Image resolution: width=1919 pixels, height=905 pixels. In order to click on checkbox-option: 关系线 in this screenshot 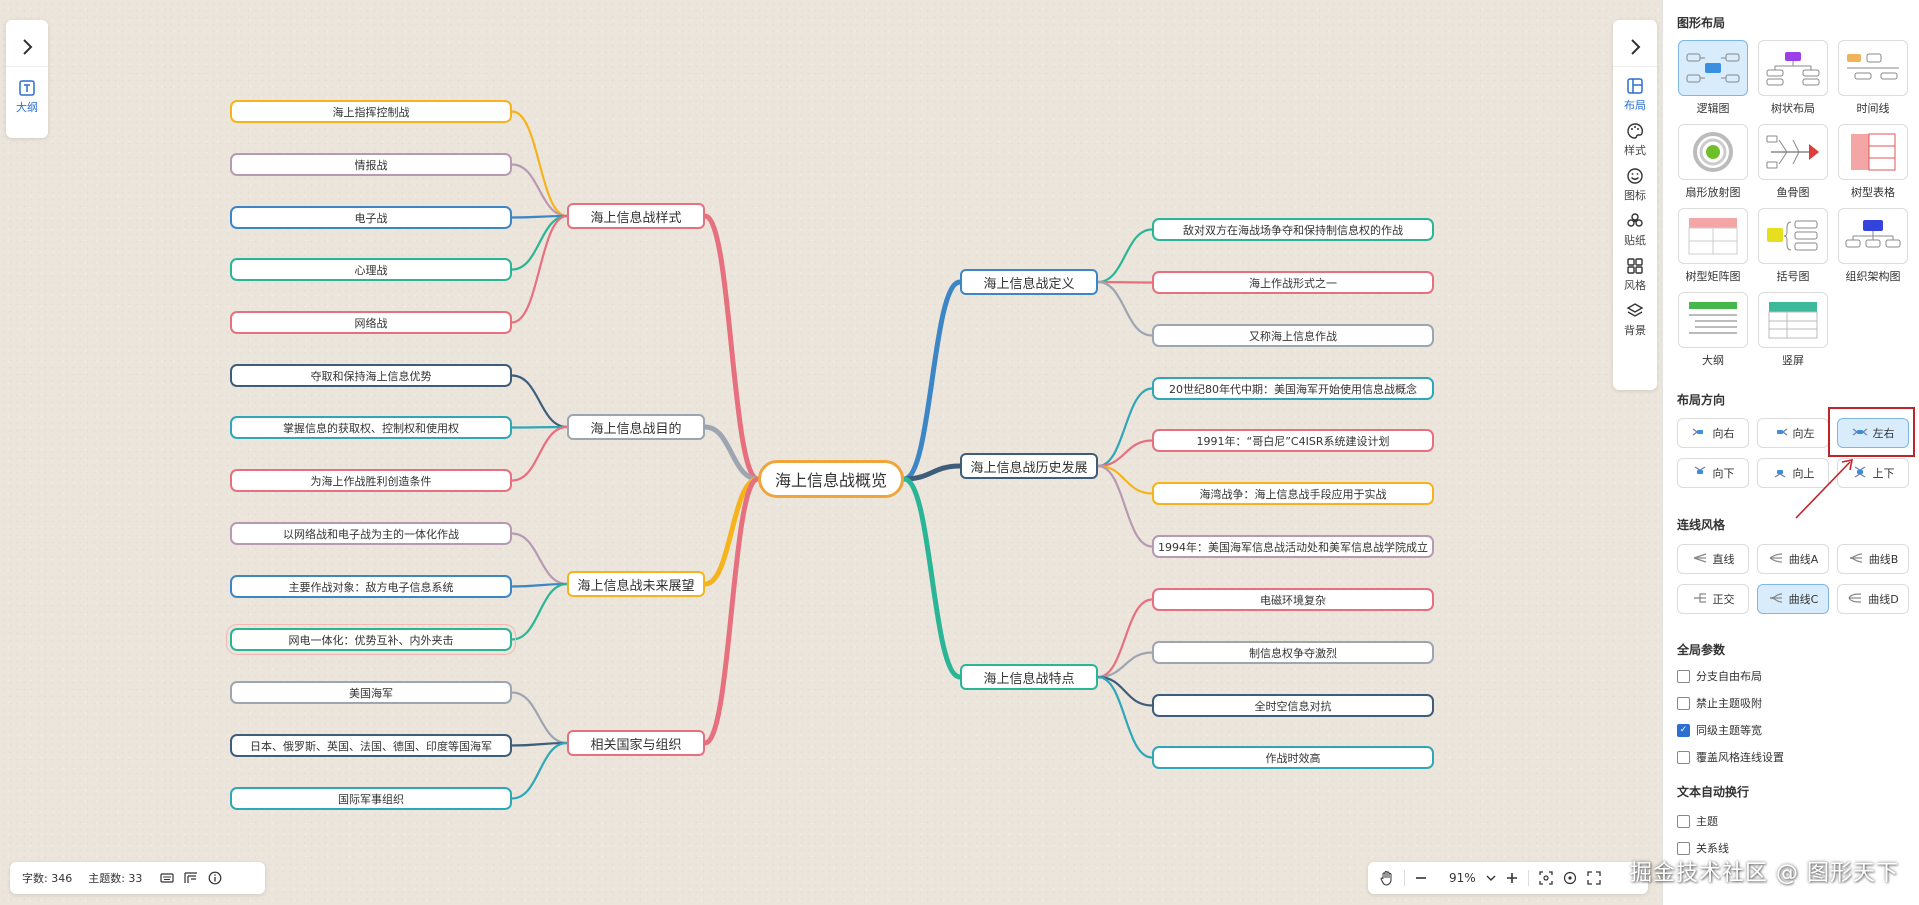, I will do `click(1703, 848)`.